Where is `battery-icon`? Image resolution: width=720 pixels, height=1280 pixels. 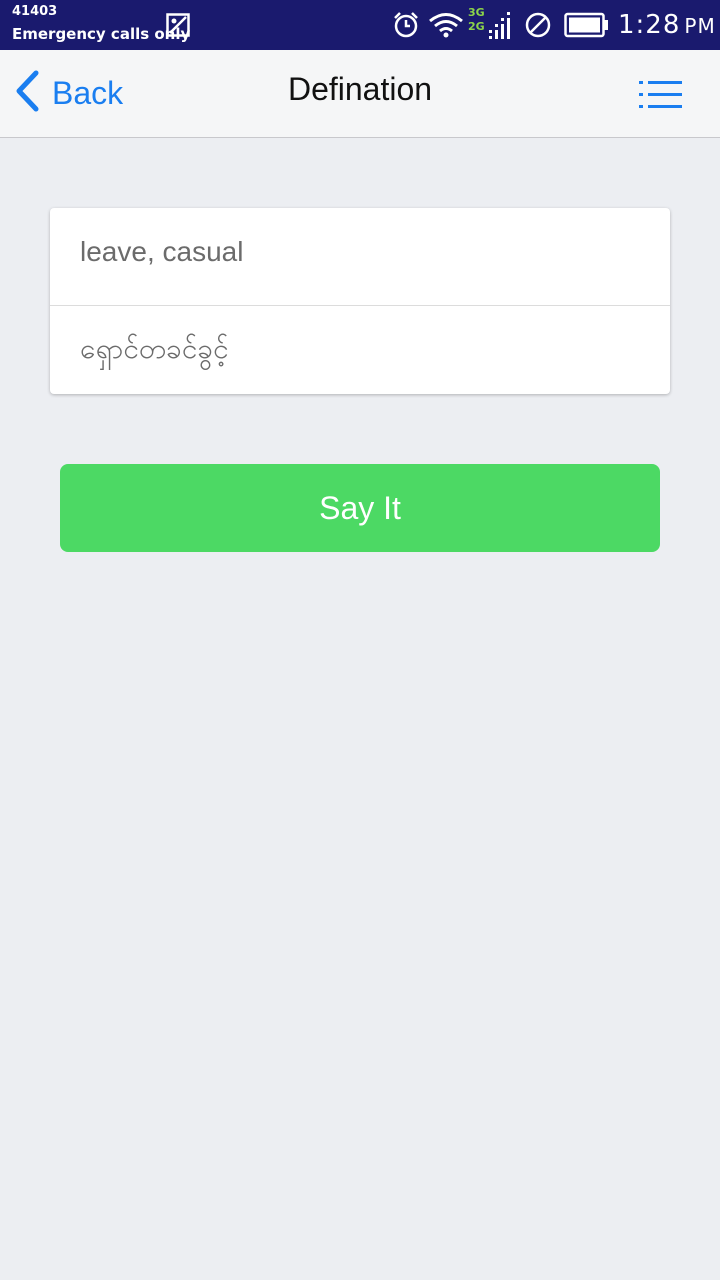 battery-icon is located at coordinates (587, 27).